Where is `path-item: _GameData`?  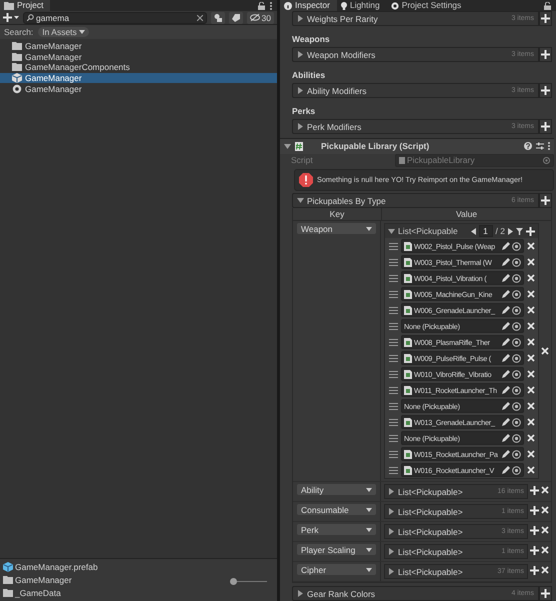
path-item: _GameData is located at coordinates (50, 592).